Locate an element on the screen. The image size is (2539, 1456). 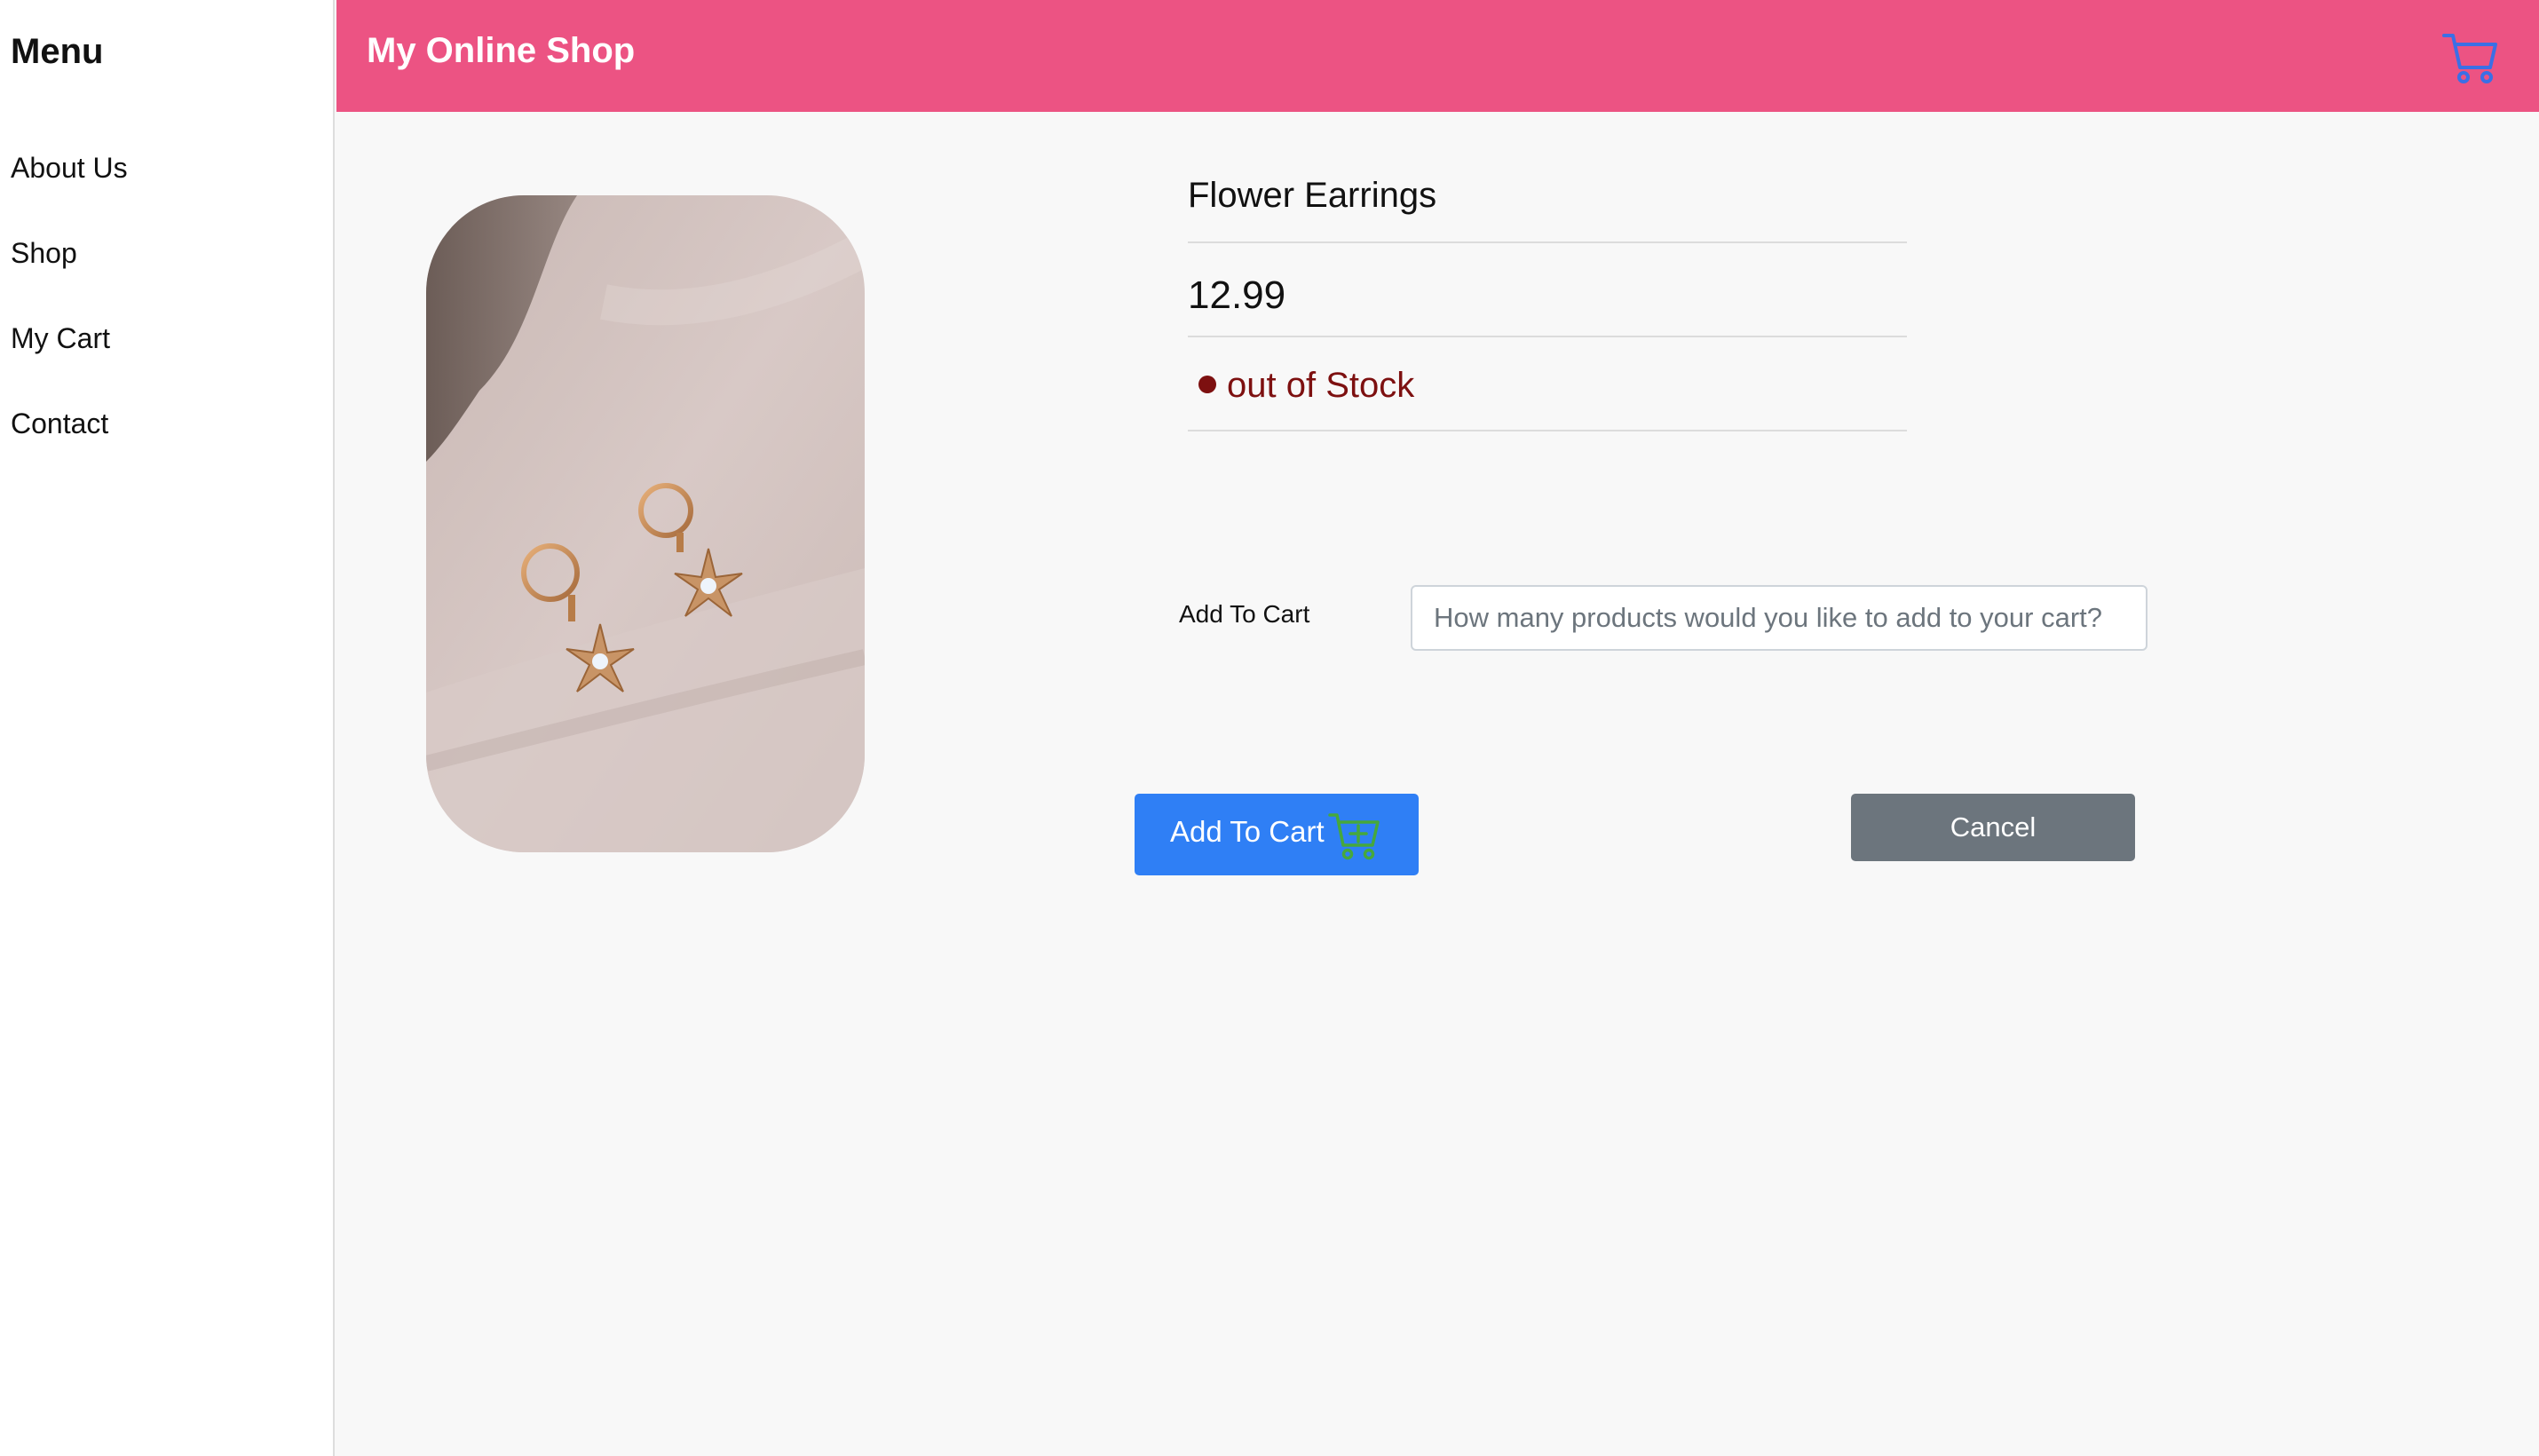
quantity-label: Add To Cart is located at coordinates (1244, 614).